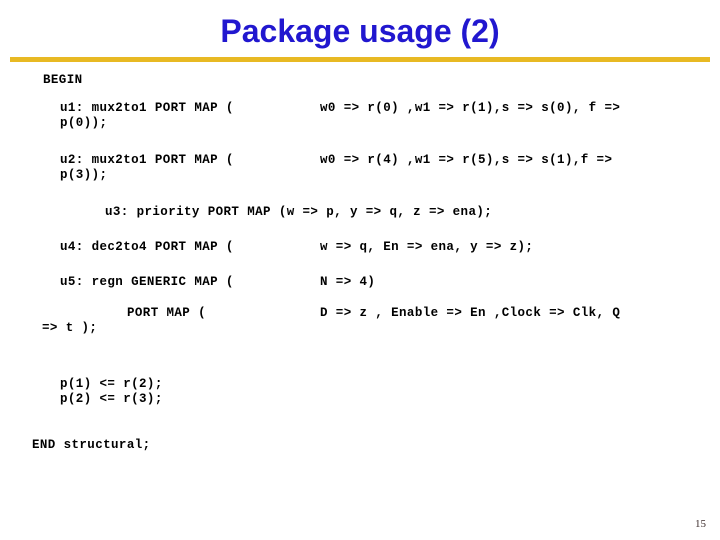  I want to click on code-statement-u5-port-right: D => z , Enable => En ,Clock => Clk, Q, so click(470, 313).